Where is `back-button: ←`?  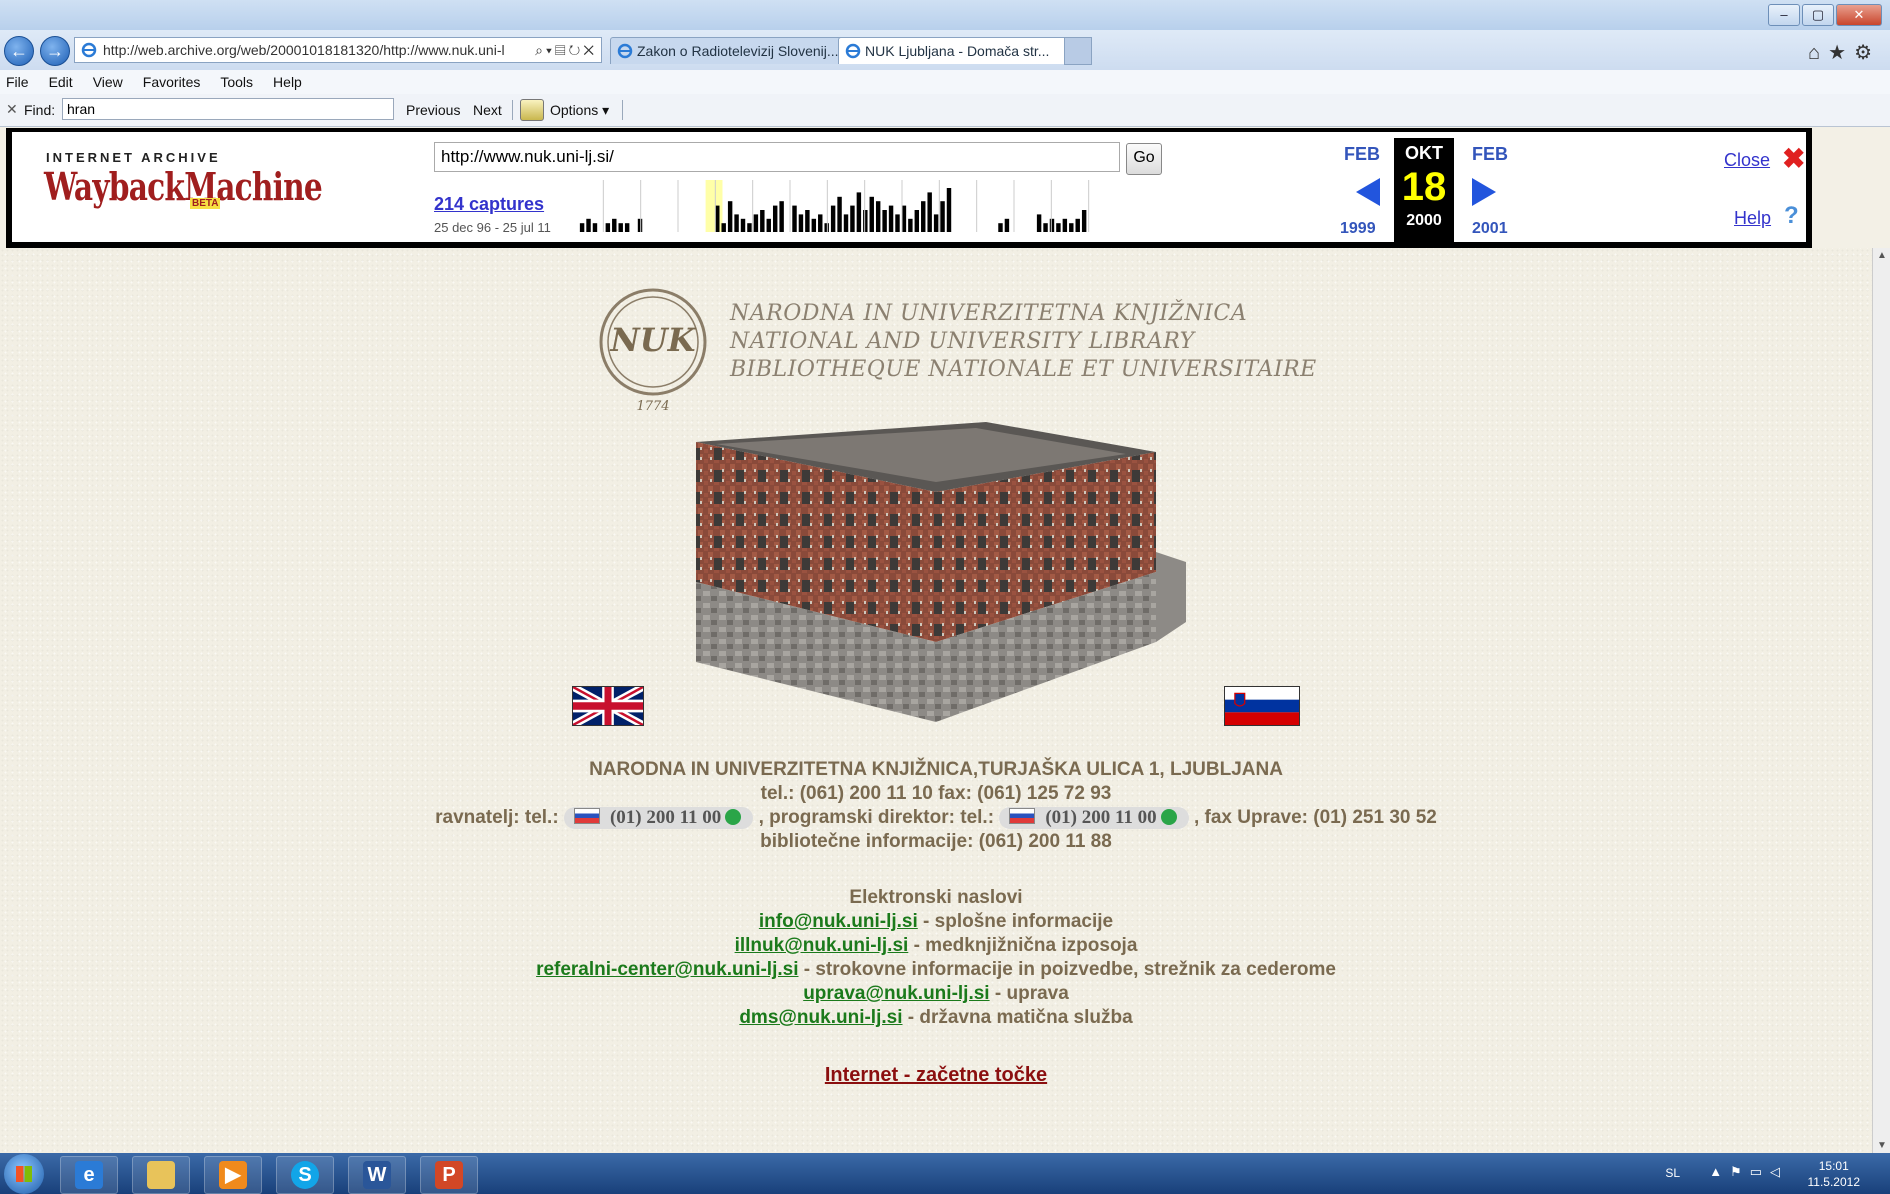 back-button: ← is located at coordinates (19, 51).